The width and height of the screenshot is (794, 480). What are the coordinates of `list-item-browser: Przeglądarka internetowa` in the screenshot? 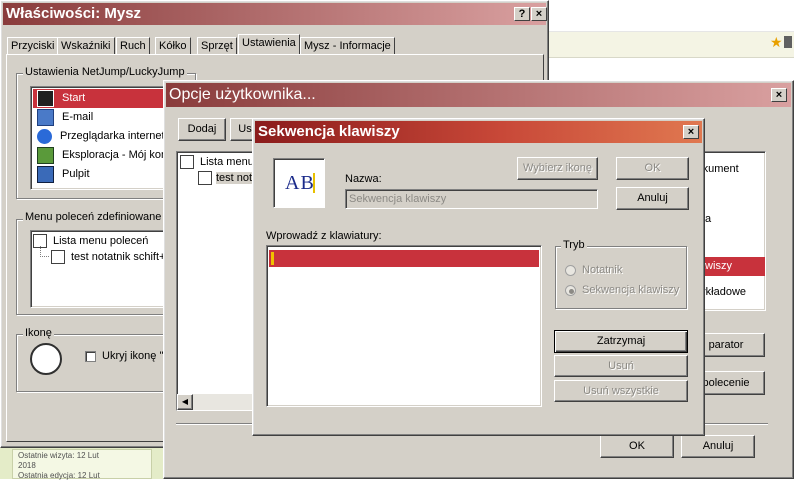 It's located at (109, 136).